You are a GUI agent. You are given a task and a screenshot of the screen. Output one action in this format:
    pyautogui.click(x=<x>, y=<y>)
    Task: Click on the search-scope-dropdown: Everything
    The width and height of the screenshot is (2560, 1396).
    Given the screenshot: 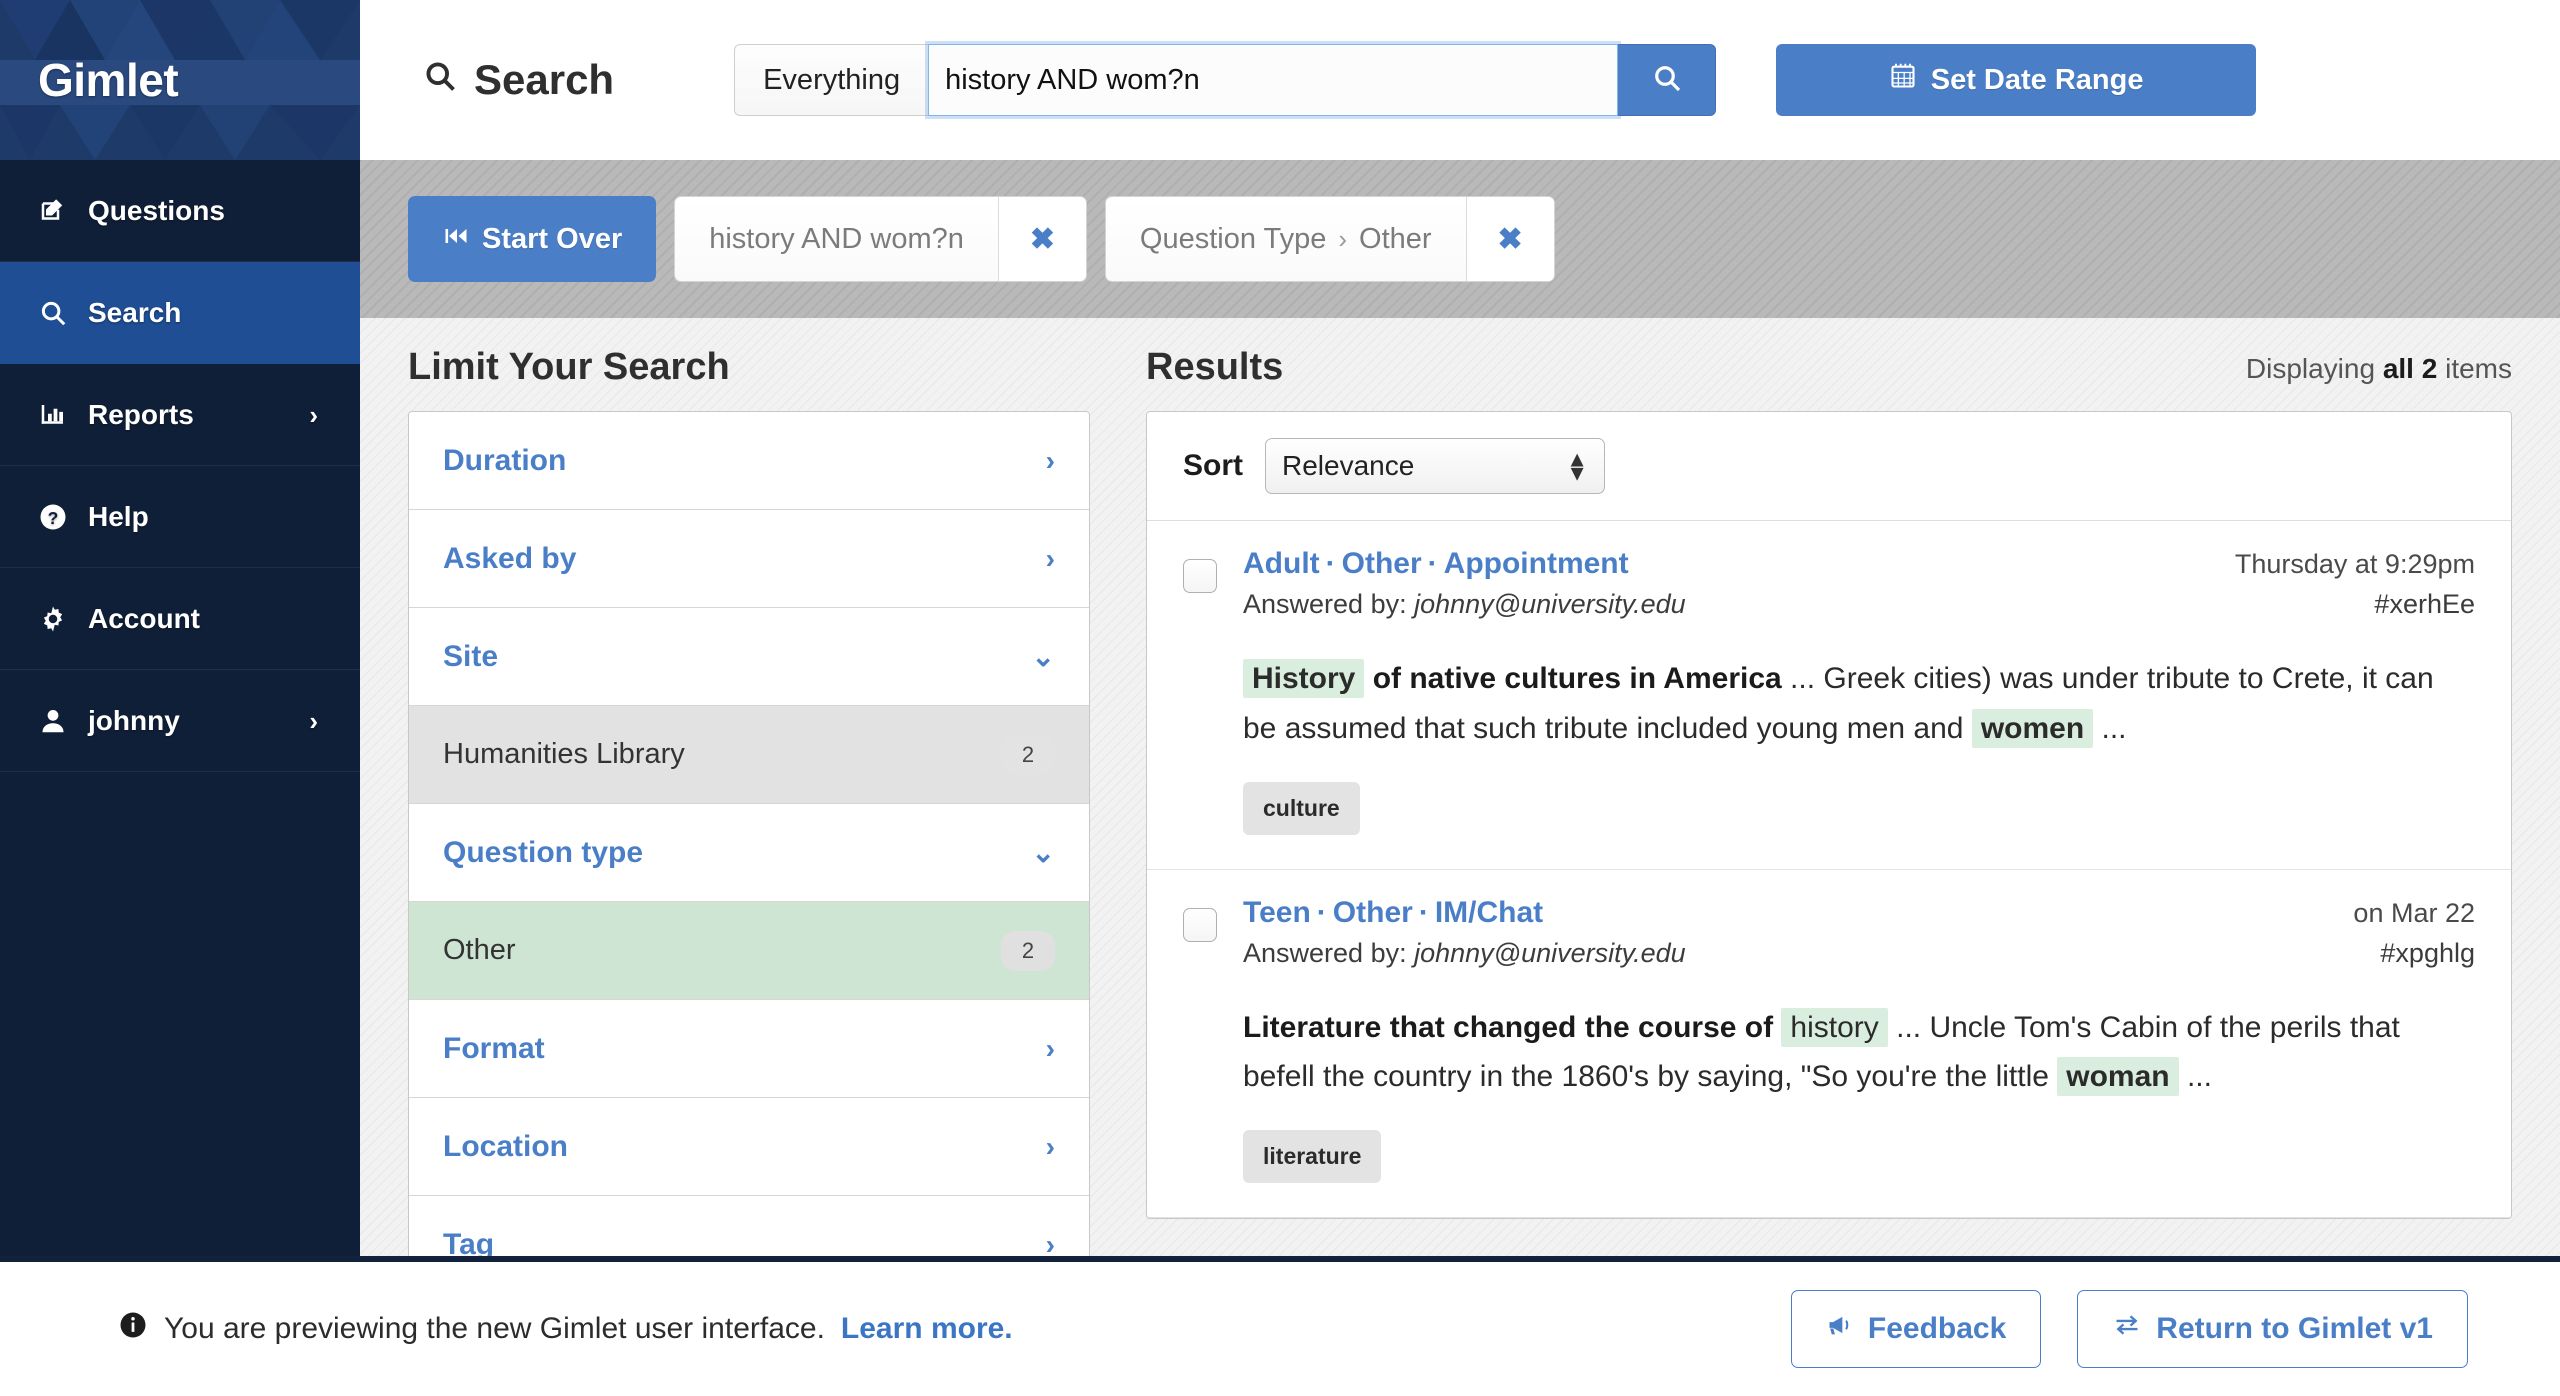 What is the action you would take?
    pyautogui.click(x=831, y=80)
    